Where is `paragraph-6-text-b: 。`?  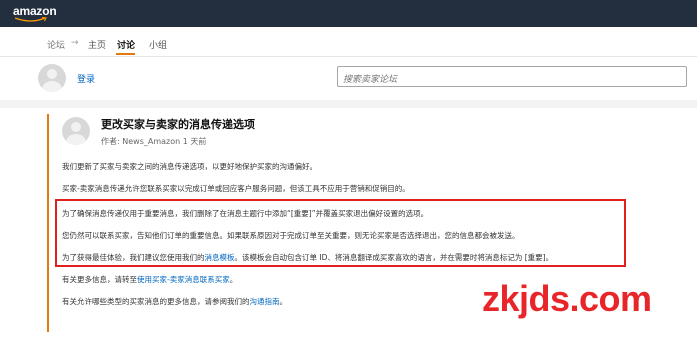 paragraph-6-text-b: 。 is located at coordinates (233, 279).